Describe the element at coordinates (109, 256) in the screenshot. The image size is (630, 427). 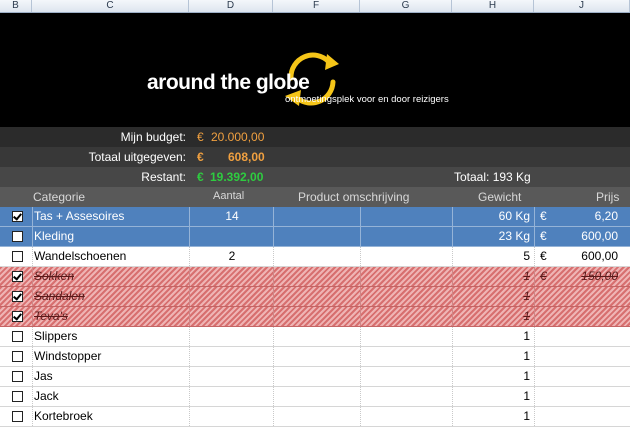
I see `row-category: Wandelschoenen` at that location.